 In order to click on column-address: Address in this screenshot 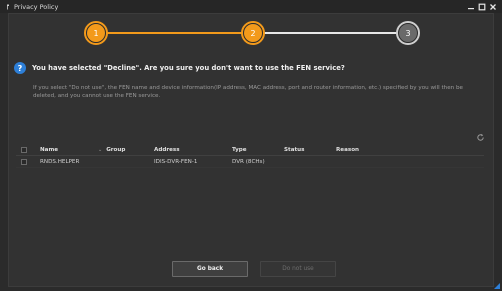, I will do `click(193, 150)`.